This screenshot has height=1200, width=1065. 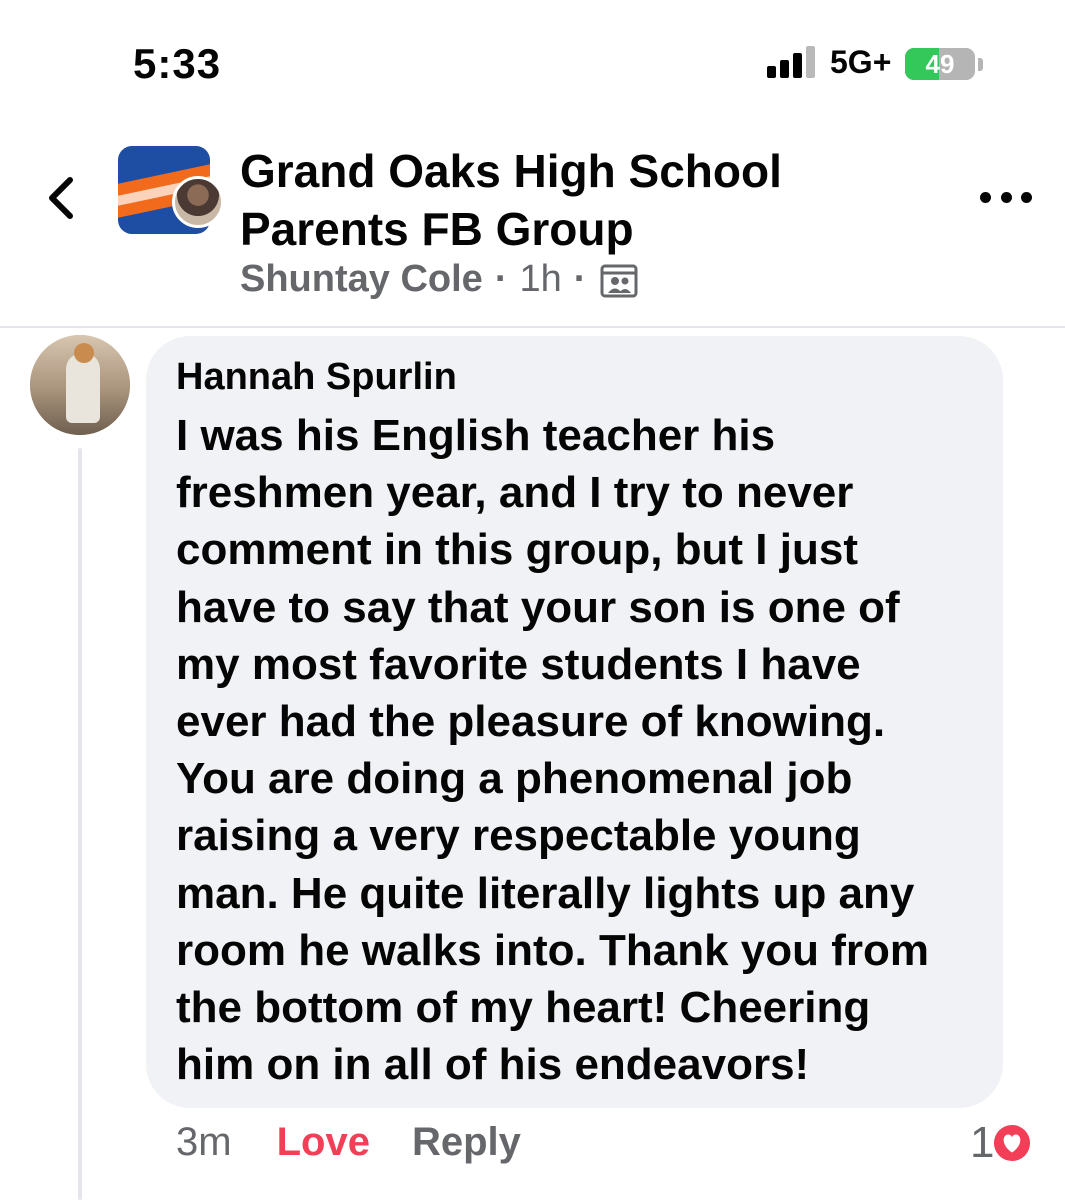 I want to click on status-bar: 5:33 5G+ 49, so click(x=532, y=55).